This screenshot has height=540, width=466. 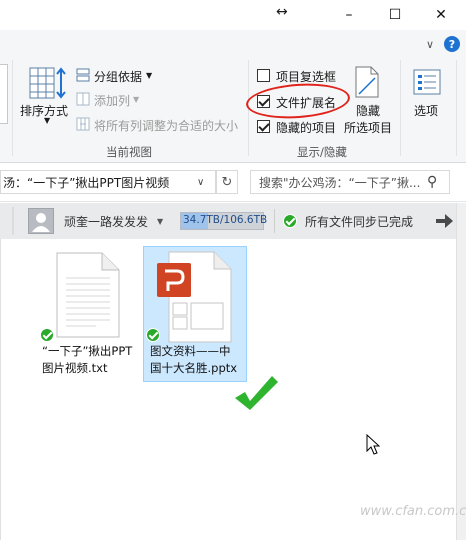 What do you see at coordinates (461, 371) in the screenshot?
I see `vertical-scrollbar` at bounding box center [461, 371].